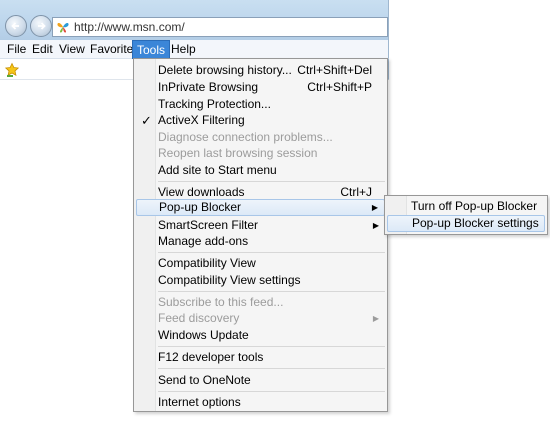 This screenshot has height=423, width=550. I want to click on menu-item-label: View downloads, so click(201, 192).